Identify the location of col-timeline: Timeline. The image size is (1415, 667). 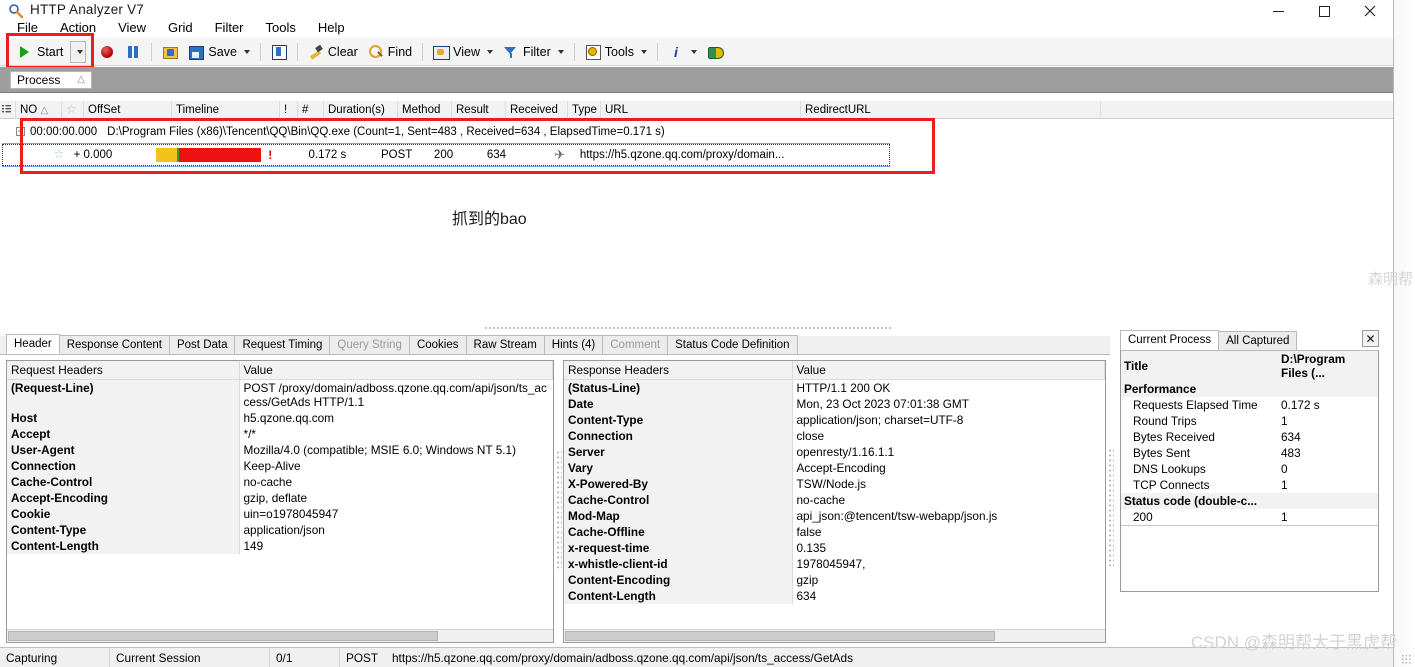
(226, 109).